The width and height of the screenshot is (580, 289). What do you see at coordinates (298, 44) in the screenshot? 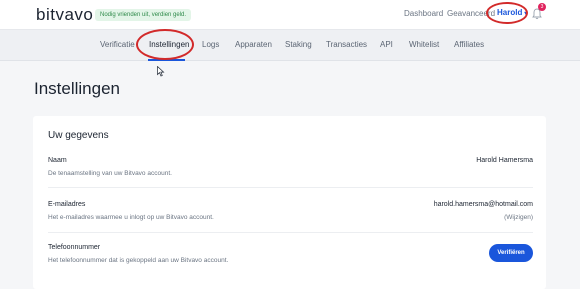
I see `tab-staking: Staking` at bounding box center [298, 44].